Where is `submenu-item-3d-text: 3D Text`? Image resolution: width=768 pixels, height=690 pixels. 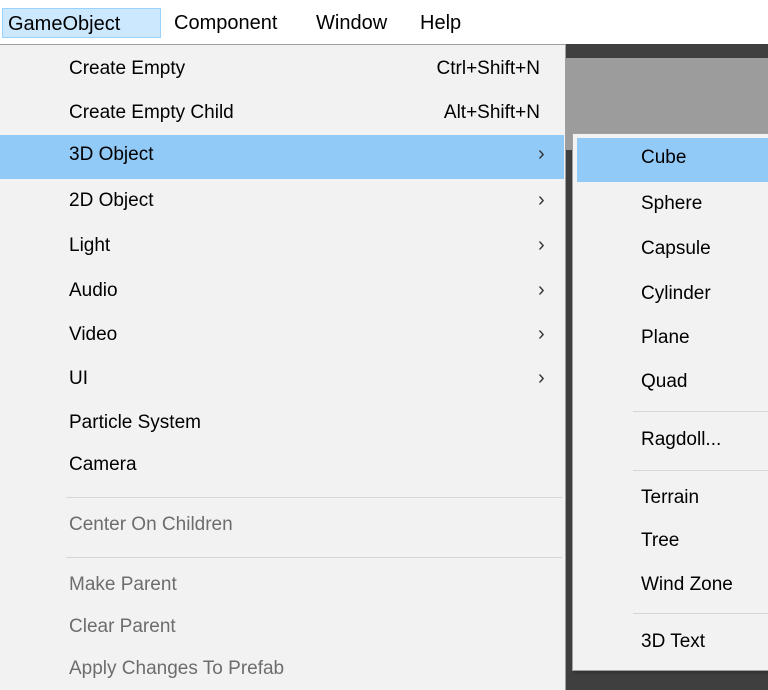
submenu-item-3d-text: 3D Text is located at coordinates (670, 644).